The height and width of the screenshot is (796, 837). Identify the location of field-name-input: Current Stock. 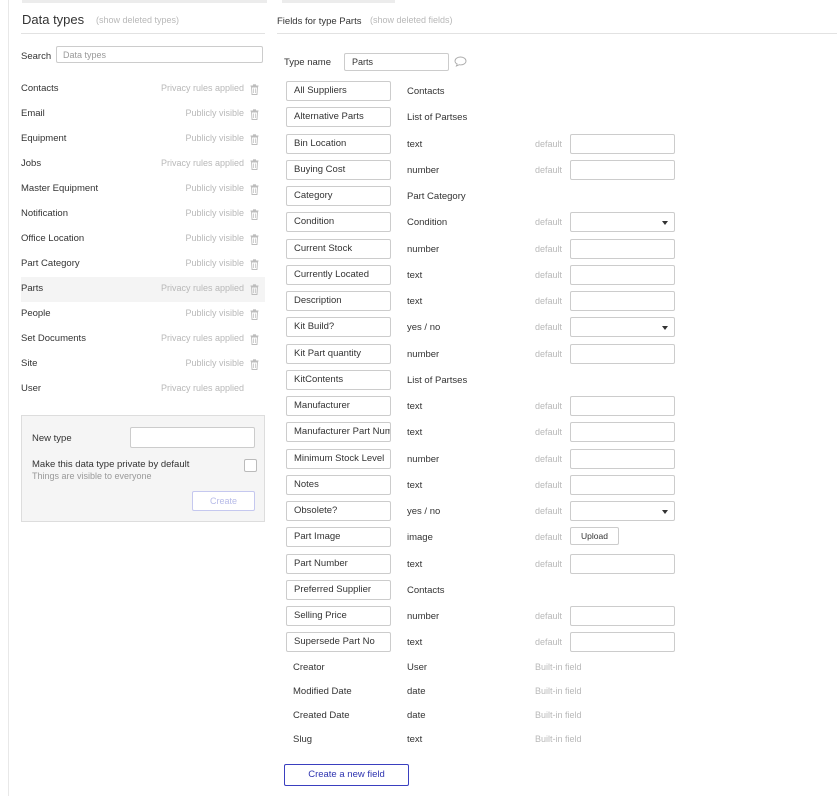
(338, 249).